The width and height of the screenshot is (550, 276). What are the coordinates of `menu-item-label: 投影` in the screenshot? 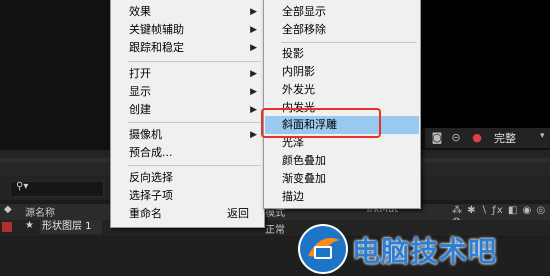 It's located at (293, 53).